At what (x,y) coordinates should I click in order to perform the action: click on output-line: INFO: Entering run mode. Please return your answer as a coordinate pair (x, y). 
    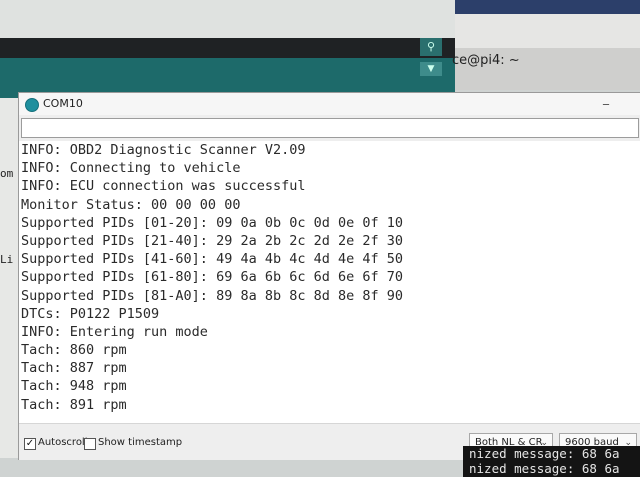
    Looking at the image, I should click on (114, 331).